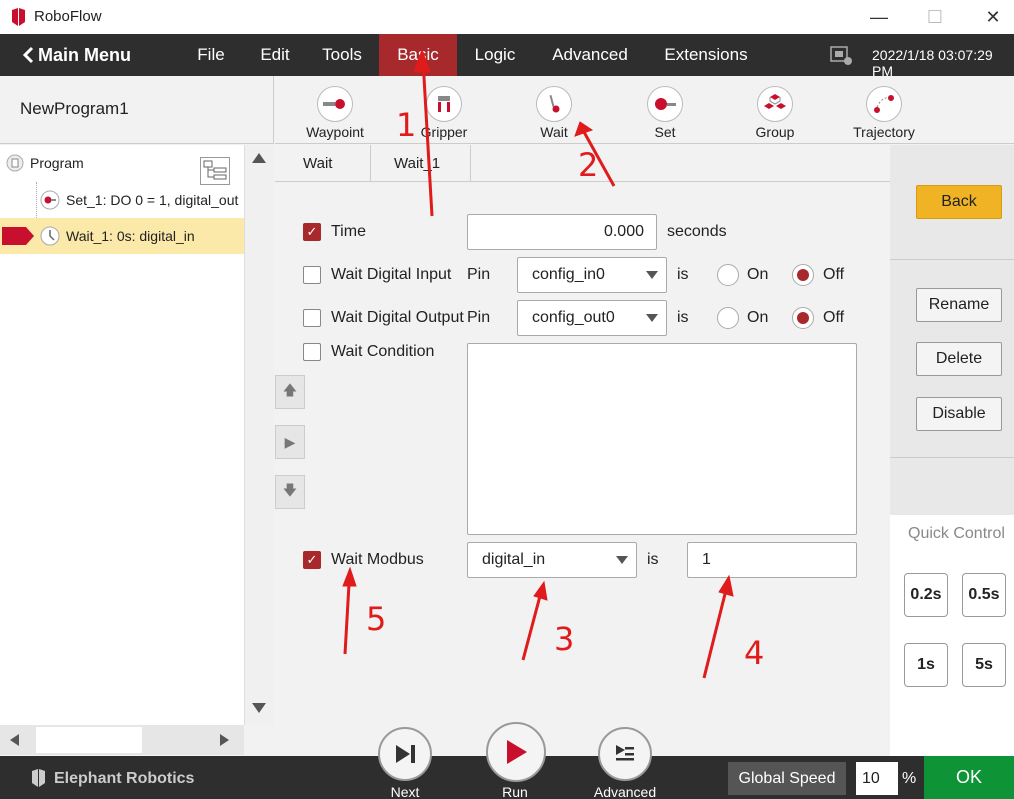  I want to click on wait-digital-input-checkbox, so click(312, 275).